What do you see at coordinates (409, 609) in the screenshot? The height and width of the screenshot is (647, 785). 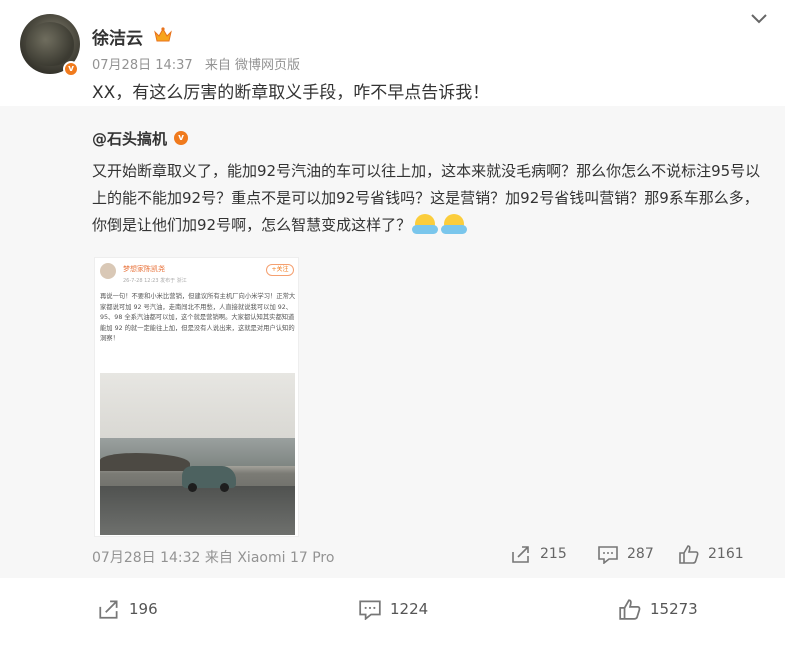 I see `comment-count: 1224` at bounding box center [409, 609].